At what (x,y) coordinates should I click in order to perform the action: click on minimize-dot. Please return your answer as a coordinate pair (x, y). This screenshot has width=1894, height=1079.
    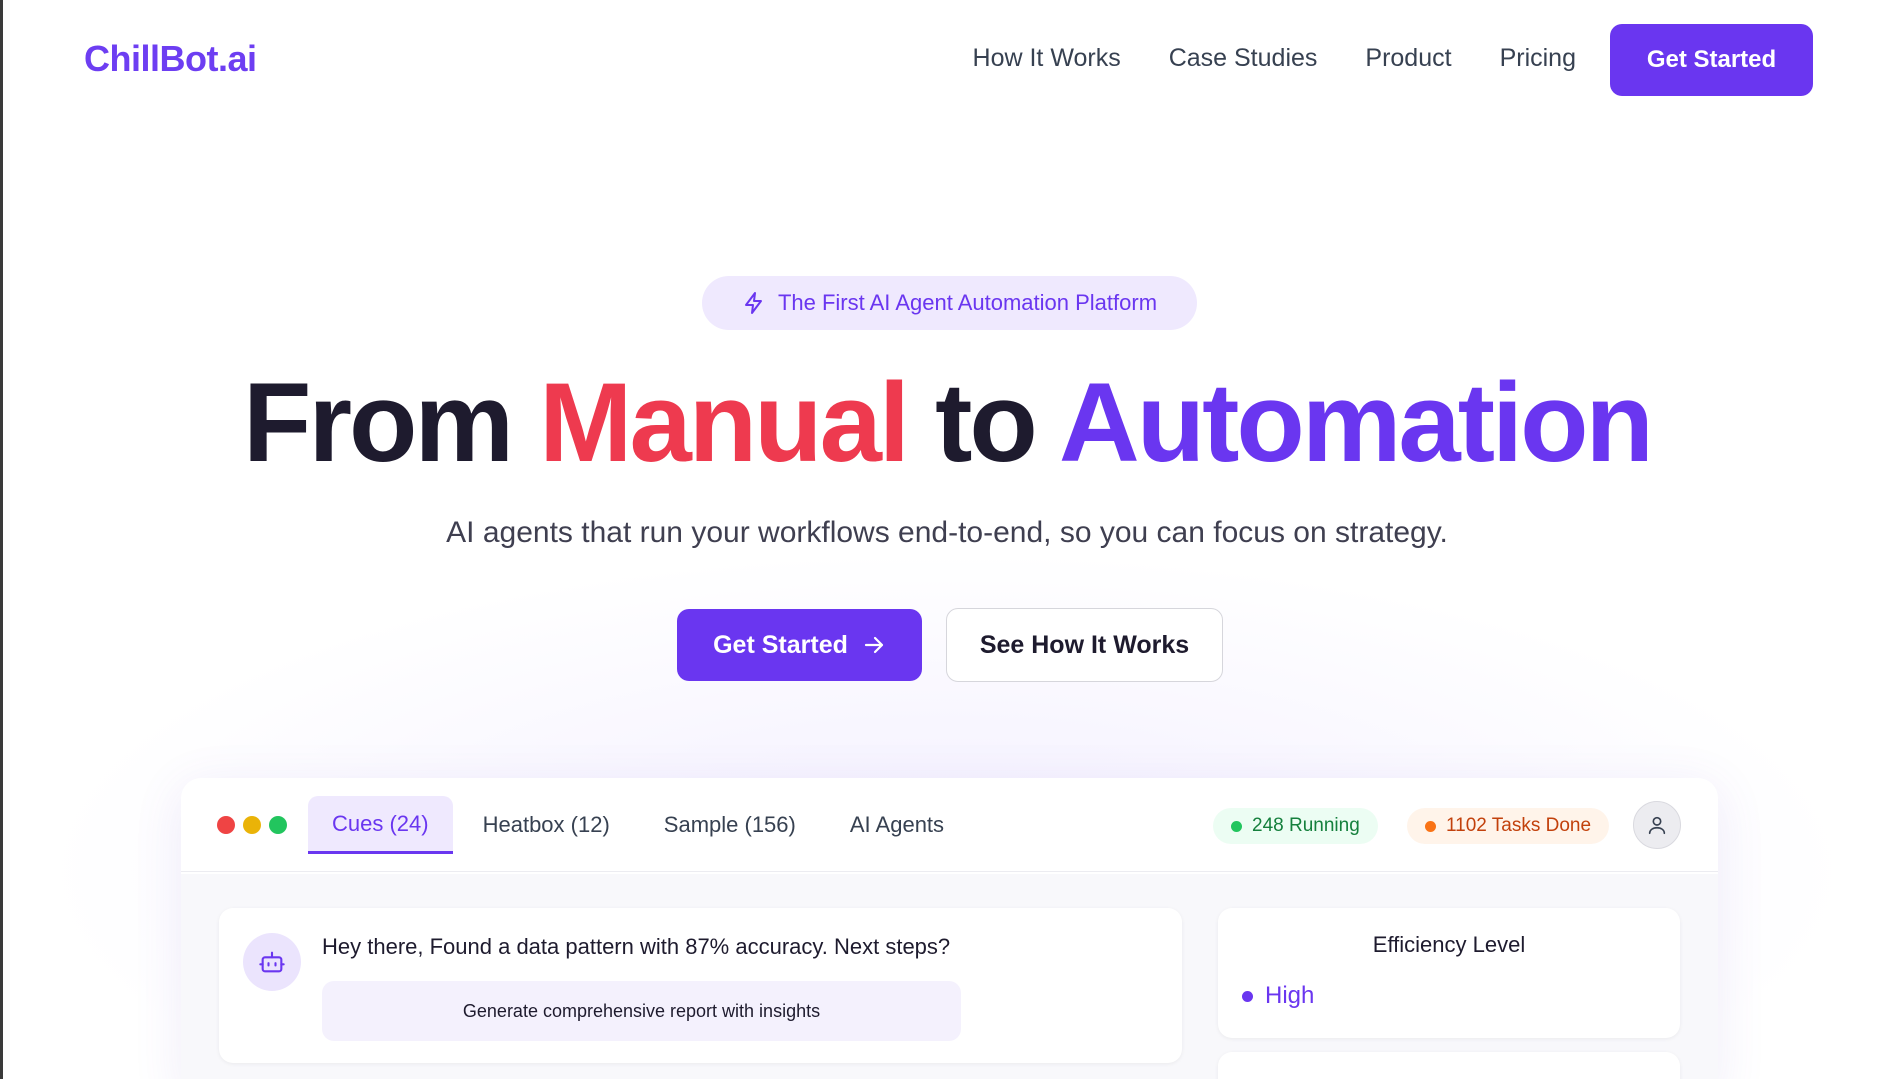
    Looking at the image, I should click on (252, 825).